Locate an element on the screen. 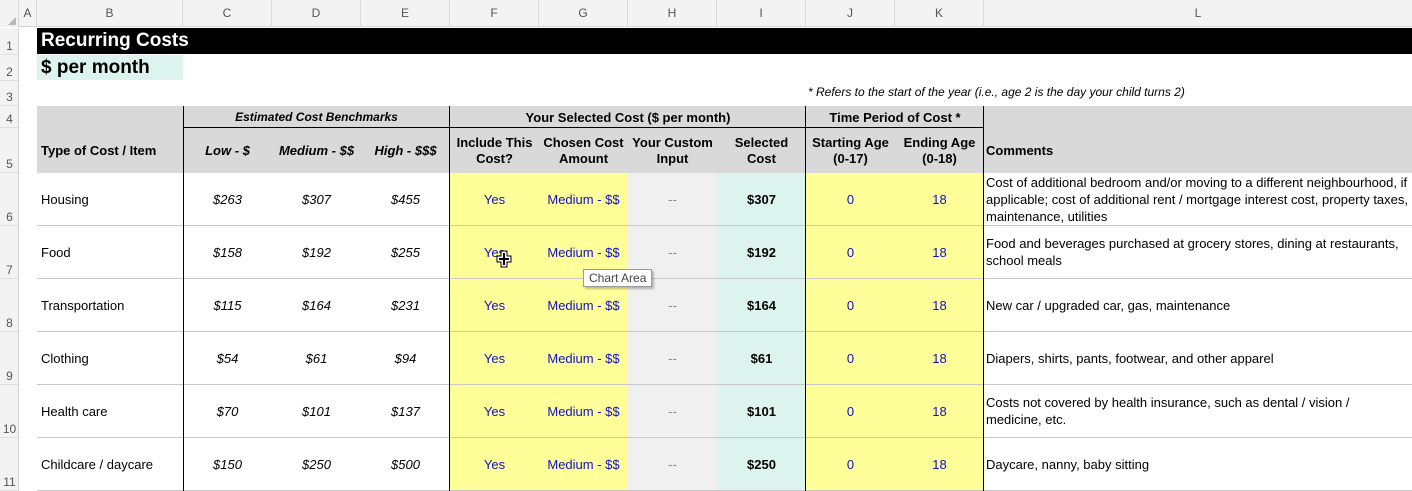  cell-medium: $192 is located at coordinates (316, 252).